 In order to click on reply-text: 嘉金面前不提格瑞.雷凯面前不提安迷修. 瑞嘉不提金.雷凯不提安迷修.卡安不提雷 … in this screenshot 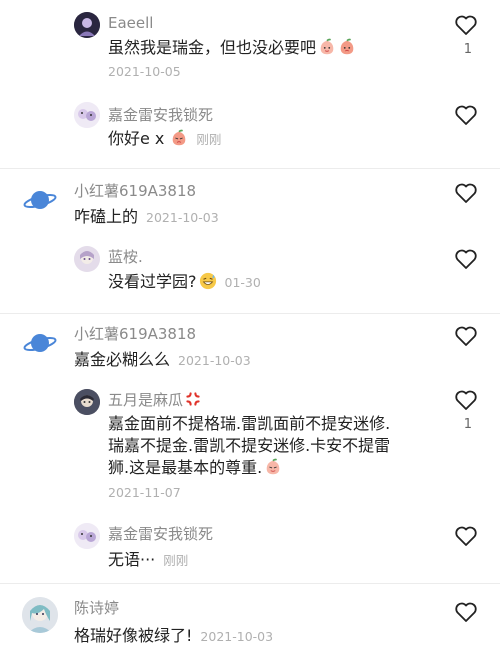, I will do `click(249, 445)`.